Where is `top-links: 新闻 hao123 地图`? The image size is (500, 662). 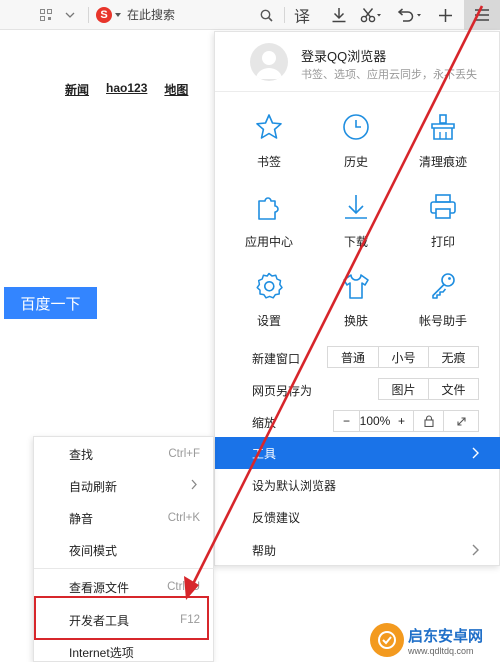 top-links: 新闻 hao123 地图 is located at coordinates (126, 89).